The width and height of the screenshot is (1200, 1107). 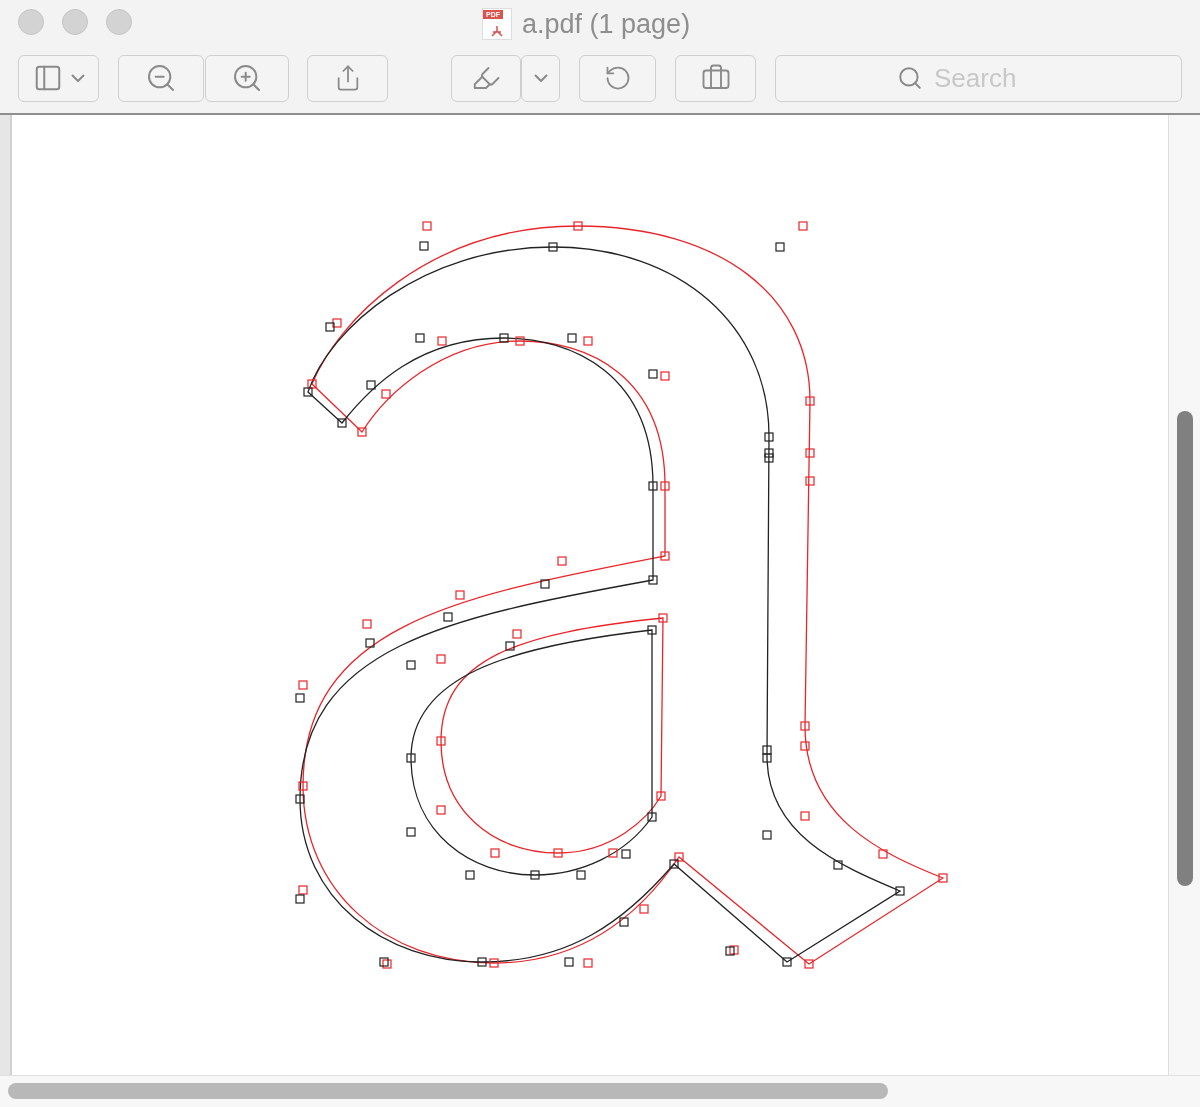 What do you see at coordinates (486, 78) in the screenshot?
I see `markup-button` at bounding box center [486, 78].